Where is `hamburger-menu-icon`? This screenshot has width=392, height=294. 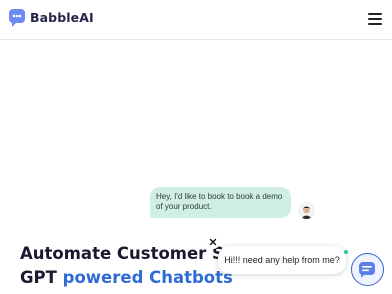
hamburger-menu-icon is located at coordinates (376, 18).